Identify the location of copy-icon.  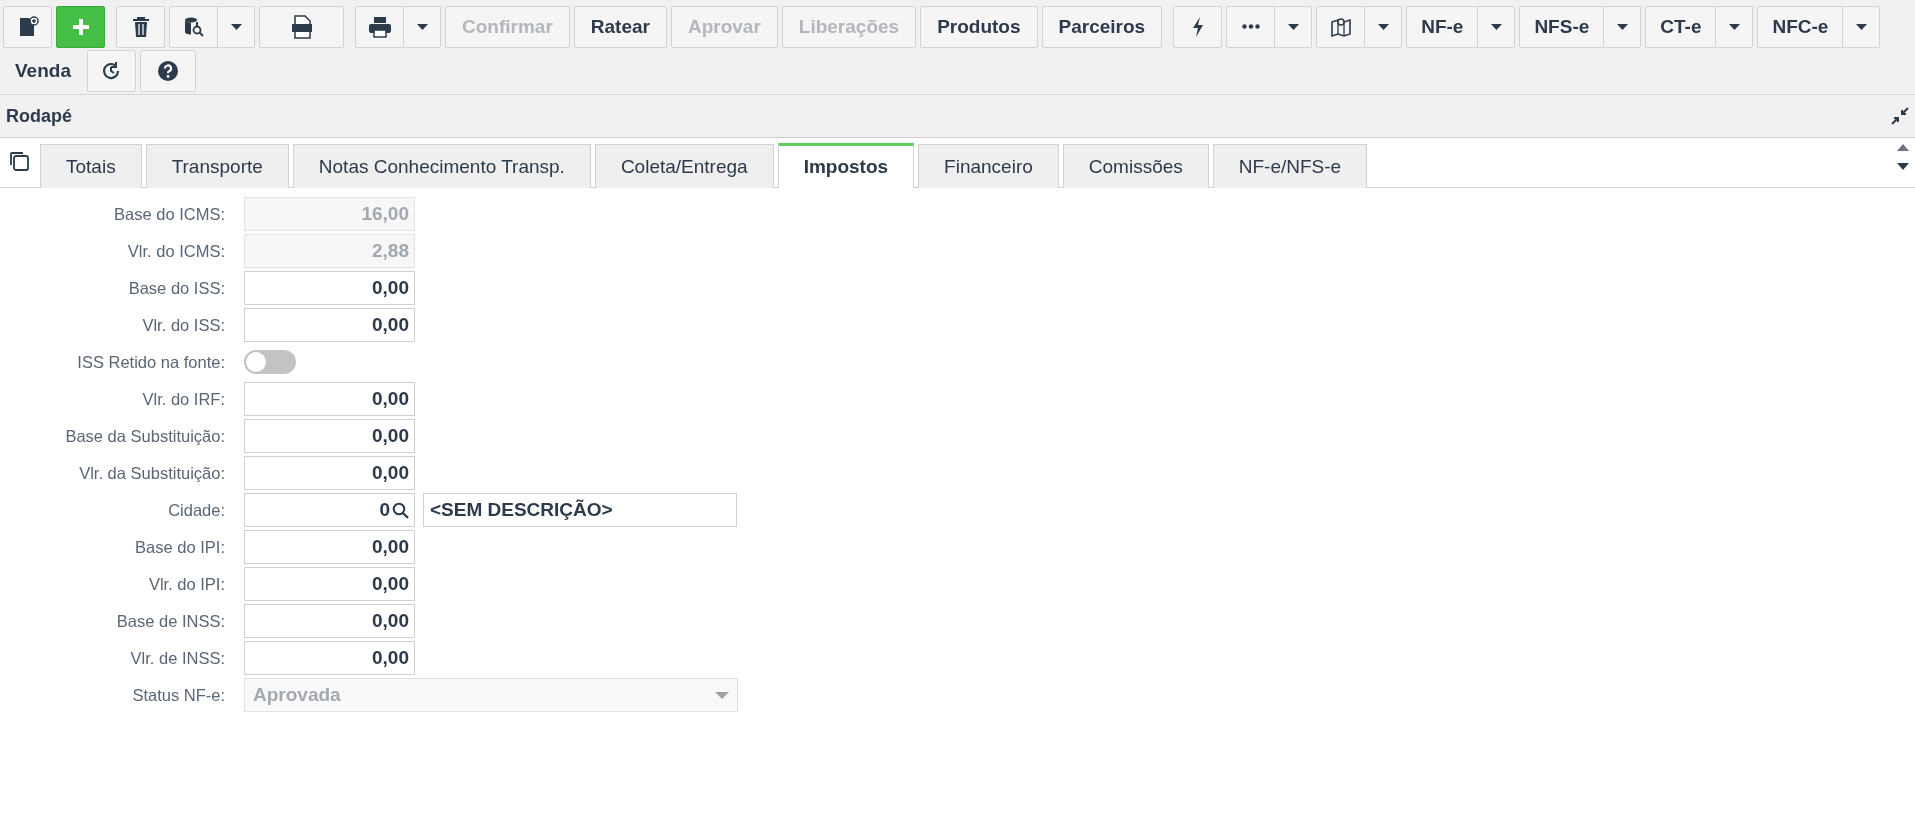
(19, 161).